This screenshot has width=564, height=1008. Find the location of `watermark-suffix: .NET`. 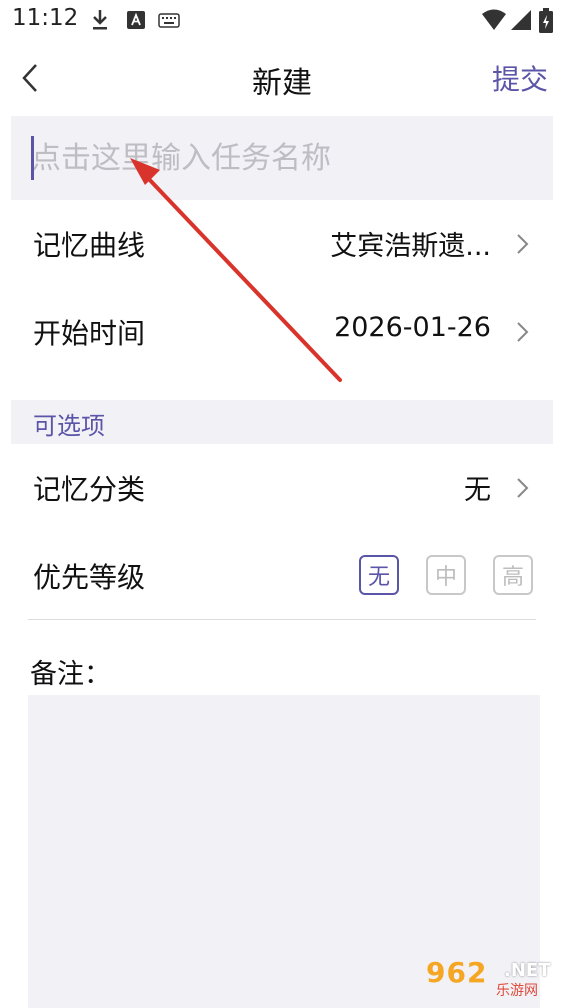

watermark-suffix: .NET is located at coordinates (527, 970).